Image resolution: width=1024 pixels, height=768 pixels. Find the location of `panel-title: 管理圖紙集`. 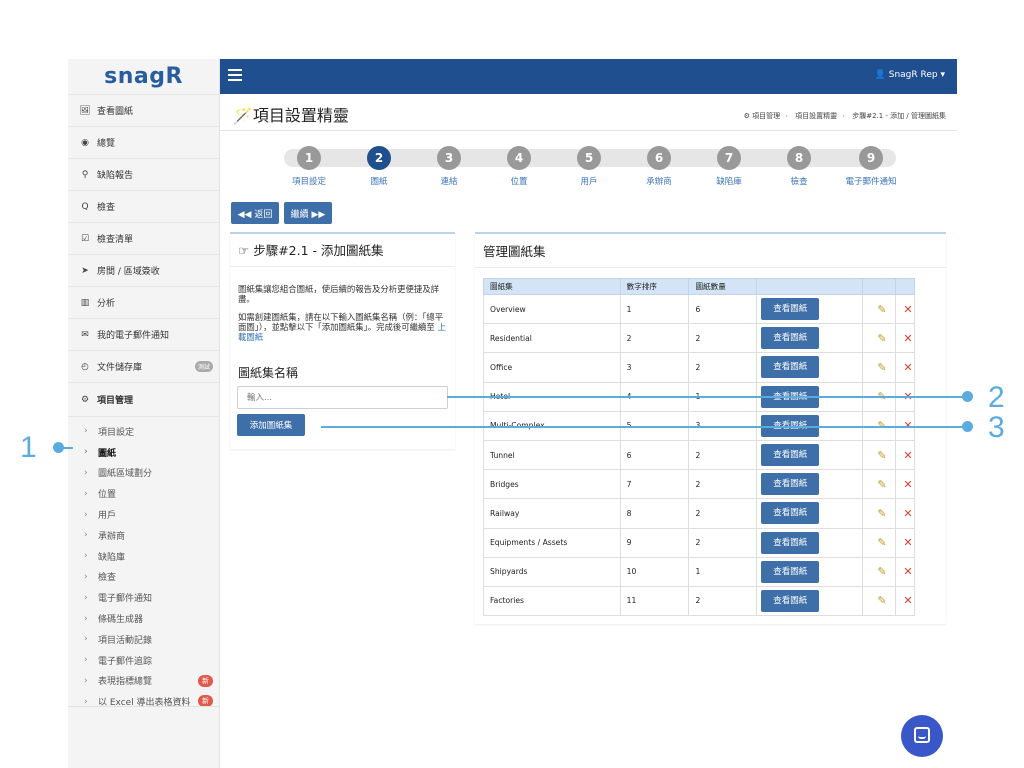

panel-title: 管理圖紙集 is located at coordinates (514, 251).